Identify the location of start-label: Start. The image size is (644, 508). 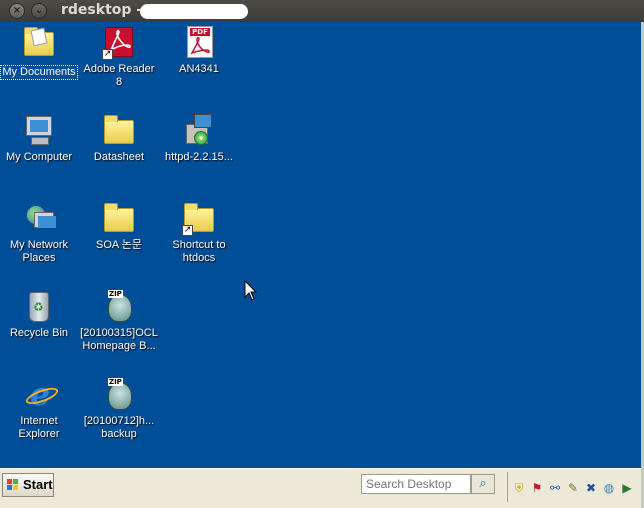
(38, 484).